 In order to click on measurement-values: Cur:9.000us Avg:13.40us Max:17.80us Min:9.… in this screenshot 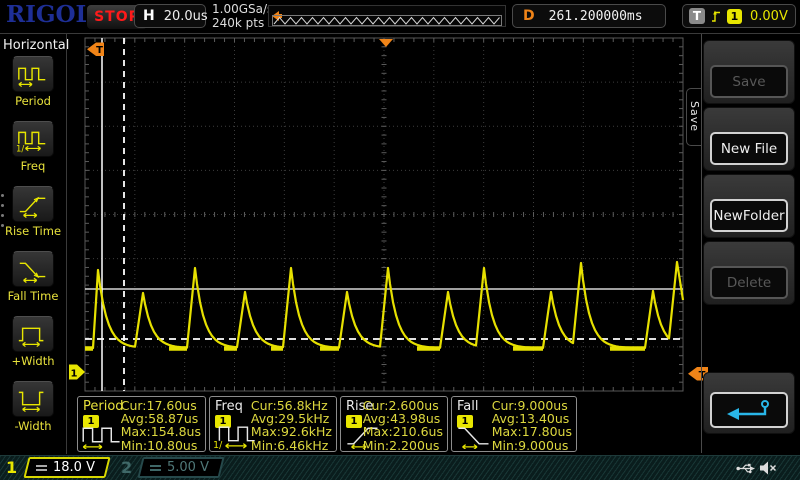, I will do `click(531, 425)`.